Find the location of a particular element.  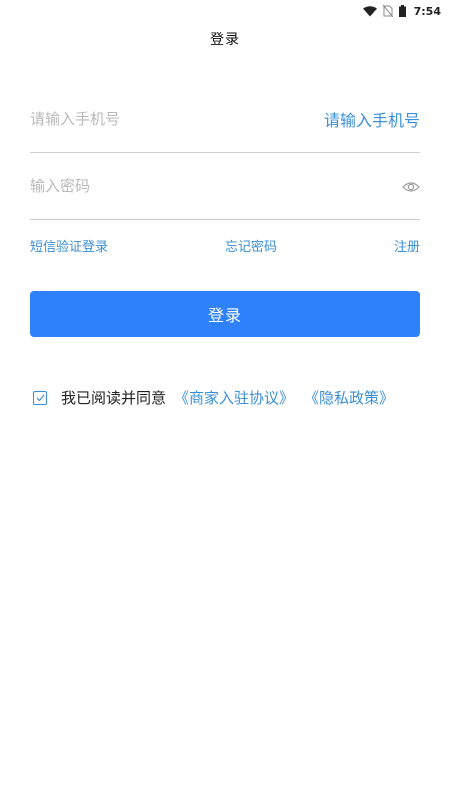

agreement-row: 我已阅读并同意 《商家入驻协议》 《隐私政策》 is located at coordinates (213, 397).